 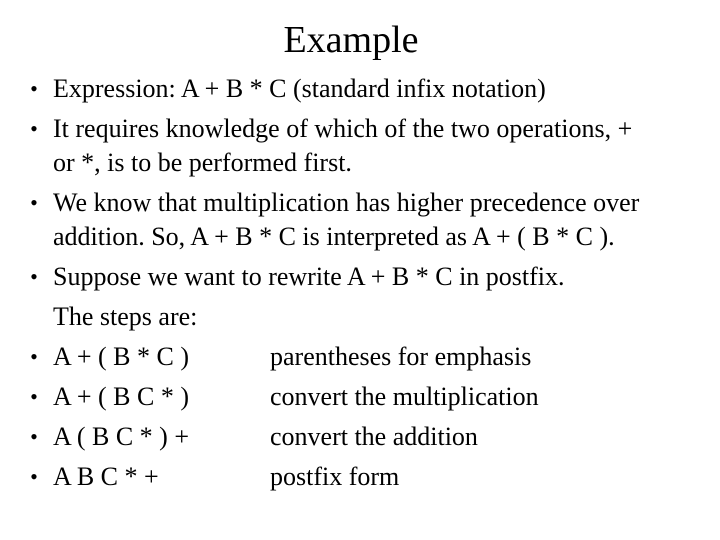 I want to click on step-expression: A B C * +, so click(x=106, y=476).